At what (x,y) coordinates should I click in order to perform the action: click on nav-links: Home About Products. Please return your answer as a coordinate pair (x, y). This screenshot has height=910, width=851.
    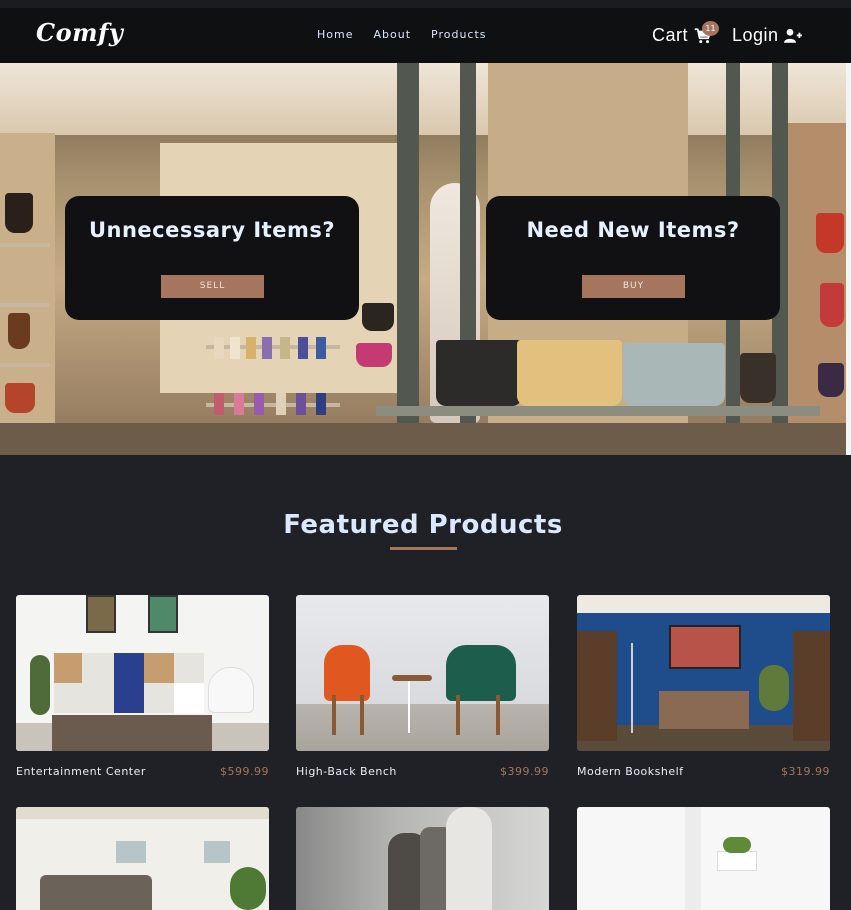
    Looking at the image, I should click on (412, 34).